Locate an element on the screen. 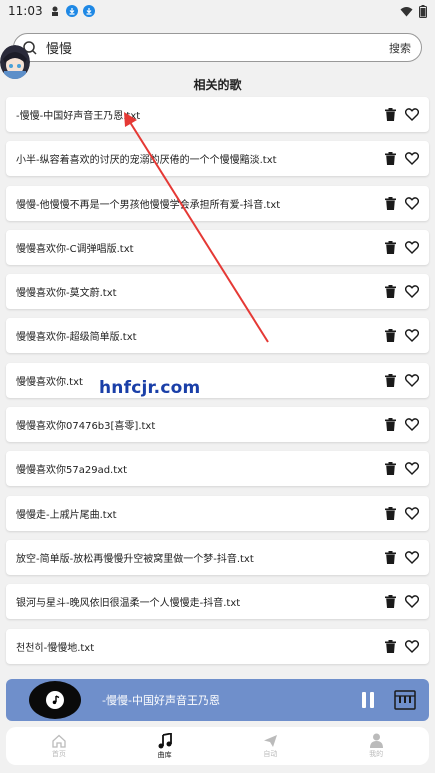 This screenshot has width=435, height=773. nav-profile-label: 我的 is located at coordinates (376, 754).